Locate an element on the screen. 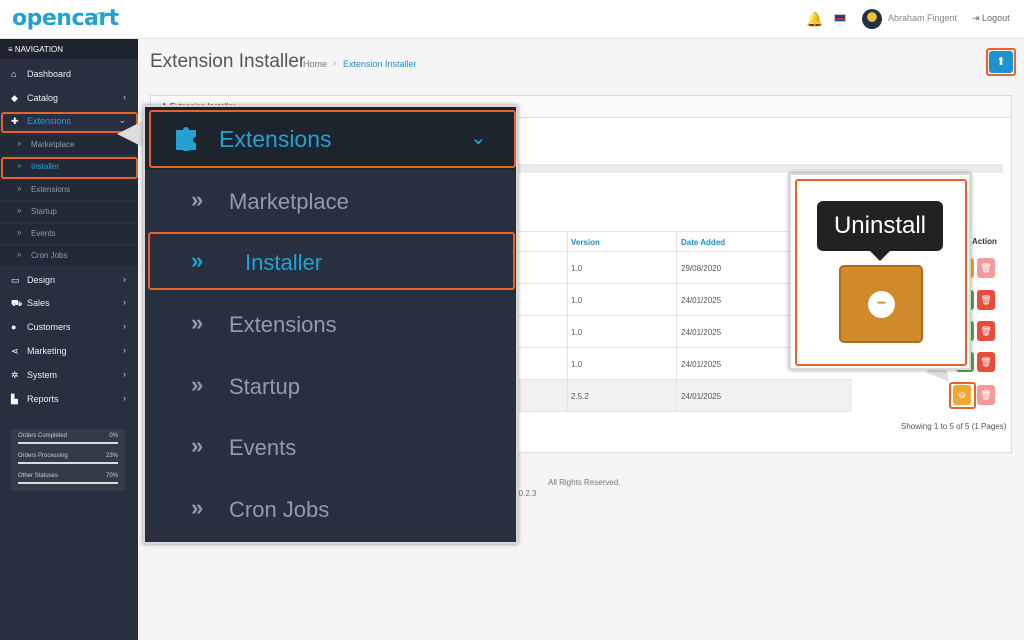 The height and width of the screenshot is (640, 1024). zoom-extensions-highlight is located at coordinates (332, 139).